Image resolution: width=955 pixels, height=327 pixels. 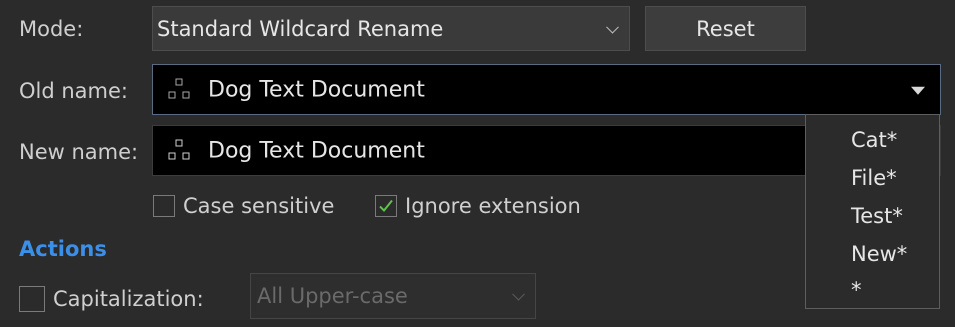 What do you see at coordinates (51, 29) in the screenshot?
I see `mode-label: Mode:` at bounding box center [51, 29].